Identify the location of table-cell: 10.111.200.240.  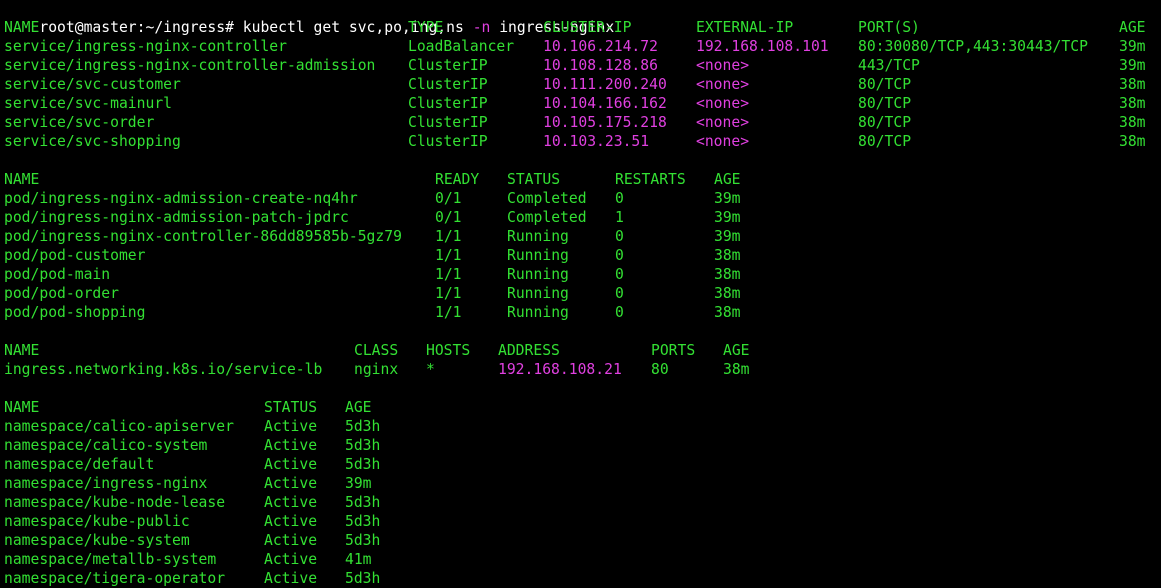
(605, 84).